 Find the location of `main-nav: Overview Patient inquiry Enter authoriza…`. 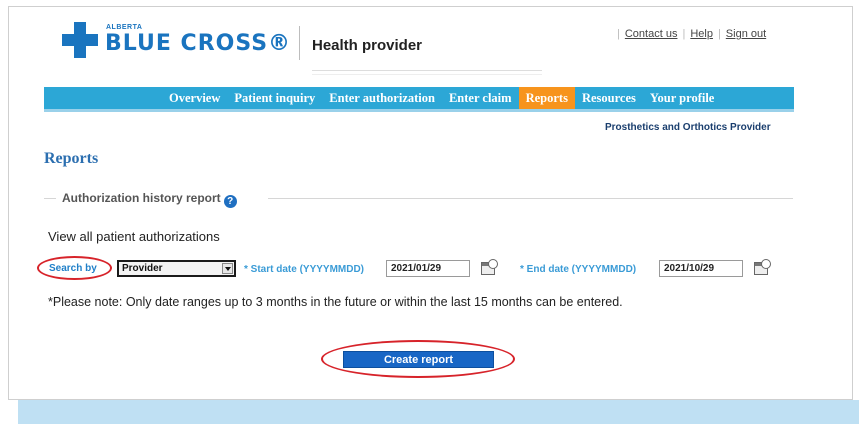

main-nav: Overview Patient inquiry Enter authoriza… is located at coordinates (419, 99).